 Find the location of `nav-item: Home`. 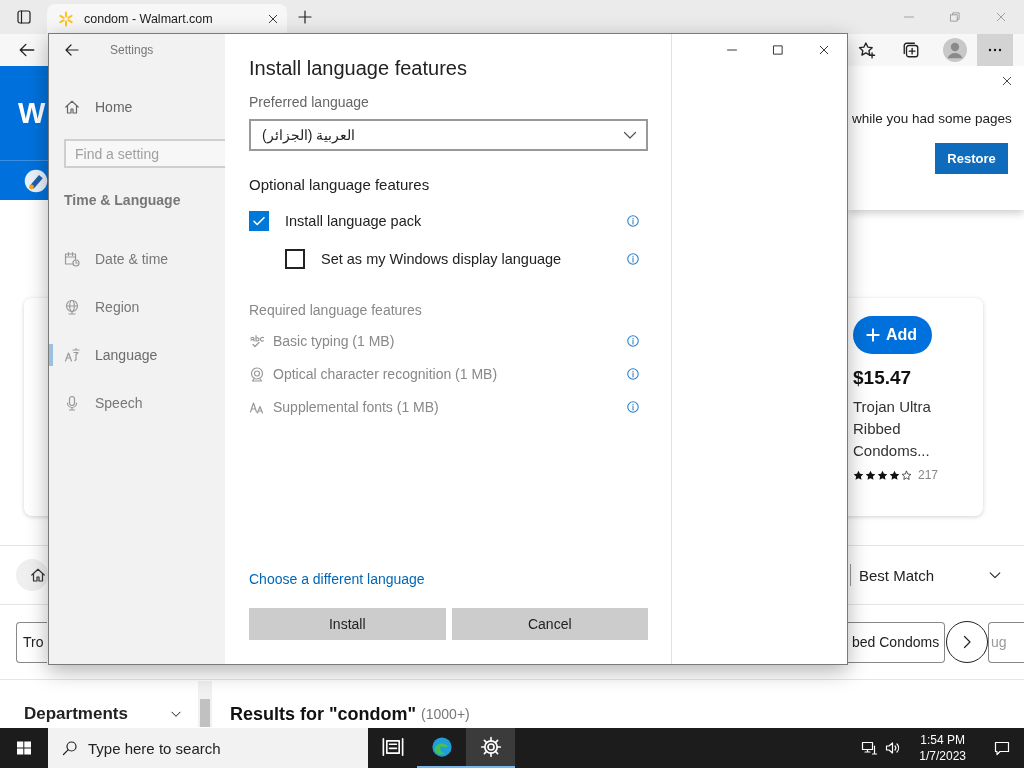

nav-item: Home is located at coordinates (137, 107).